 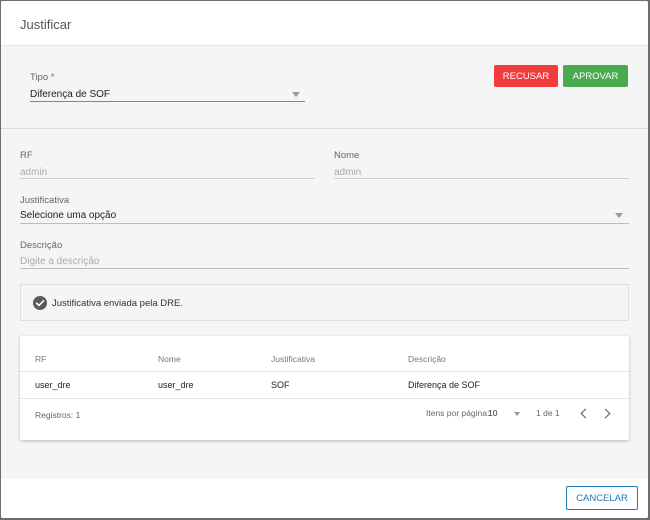 I want to click on records-count: Registros: 1, so click(x=58, y=415).